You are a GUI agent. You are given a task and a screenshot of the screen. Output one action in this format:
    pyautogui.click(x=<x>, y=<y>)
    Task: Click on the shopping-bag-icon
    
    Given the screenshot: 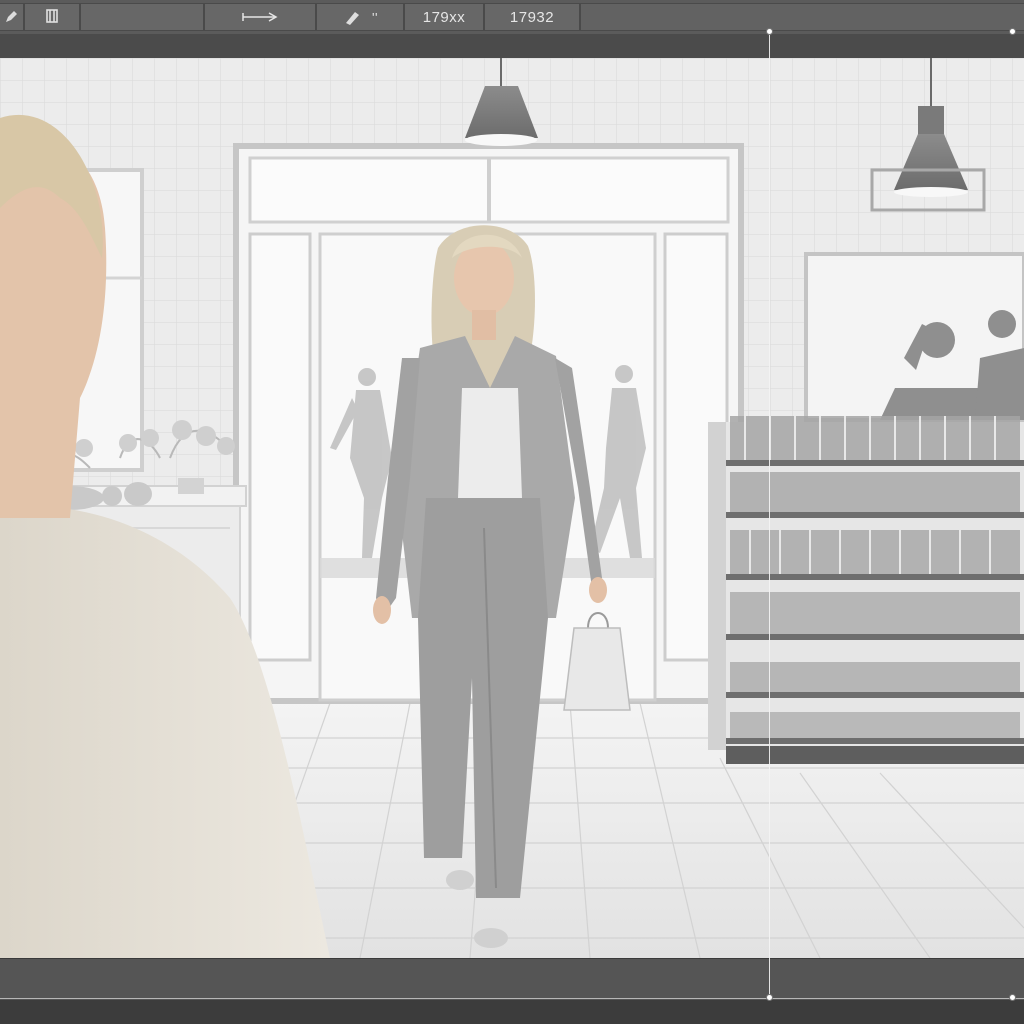 What is the action you would take?
    pyautogui.click(x=597, y=661)
    